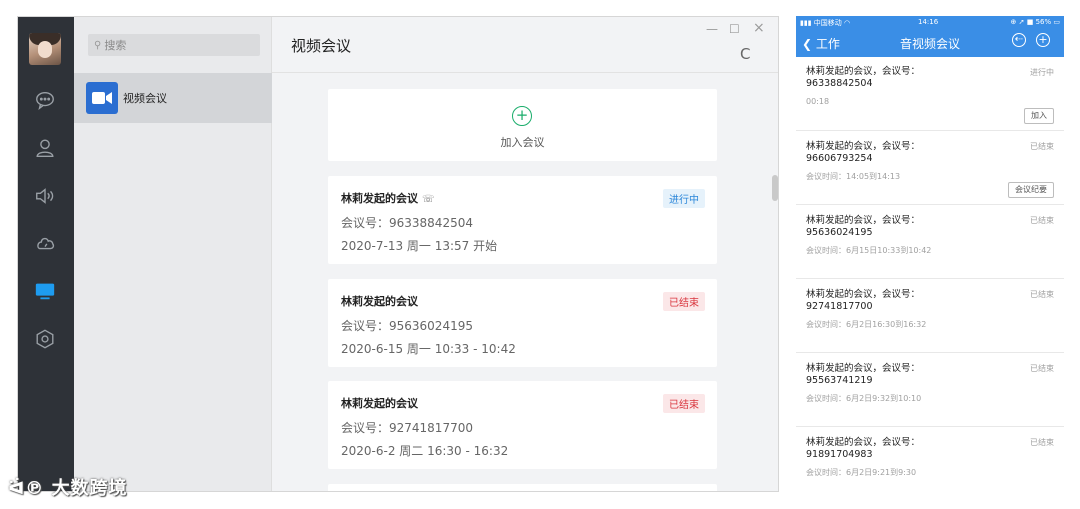  What do you see at coordinates (1019, 40) in the screenshot?
I see `join-arrow-icon: ⇠` at bounding box center [1019, 40].